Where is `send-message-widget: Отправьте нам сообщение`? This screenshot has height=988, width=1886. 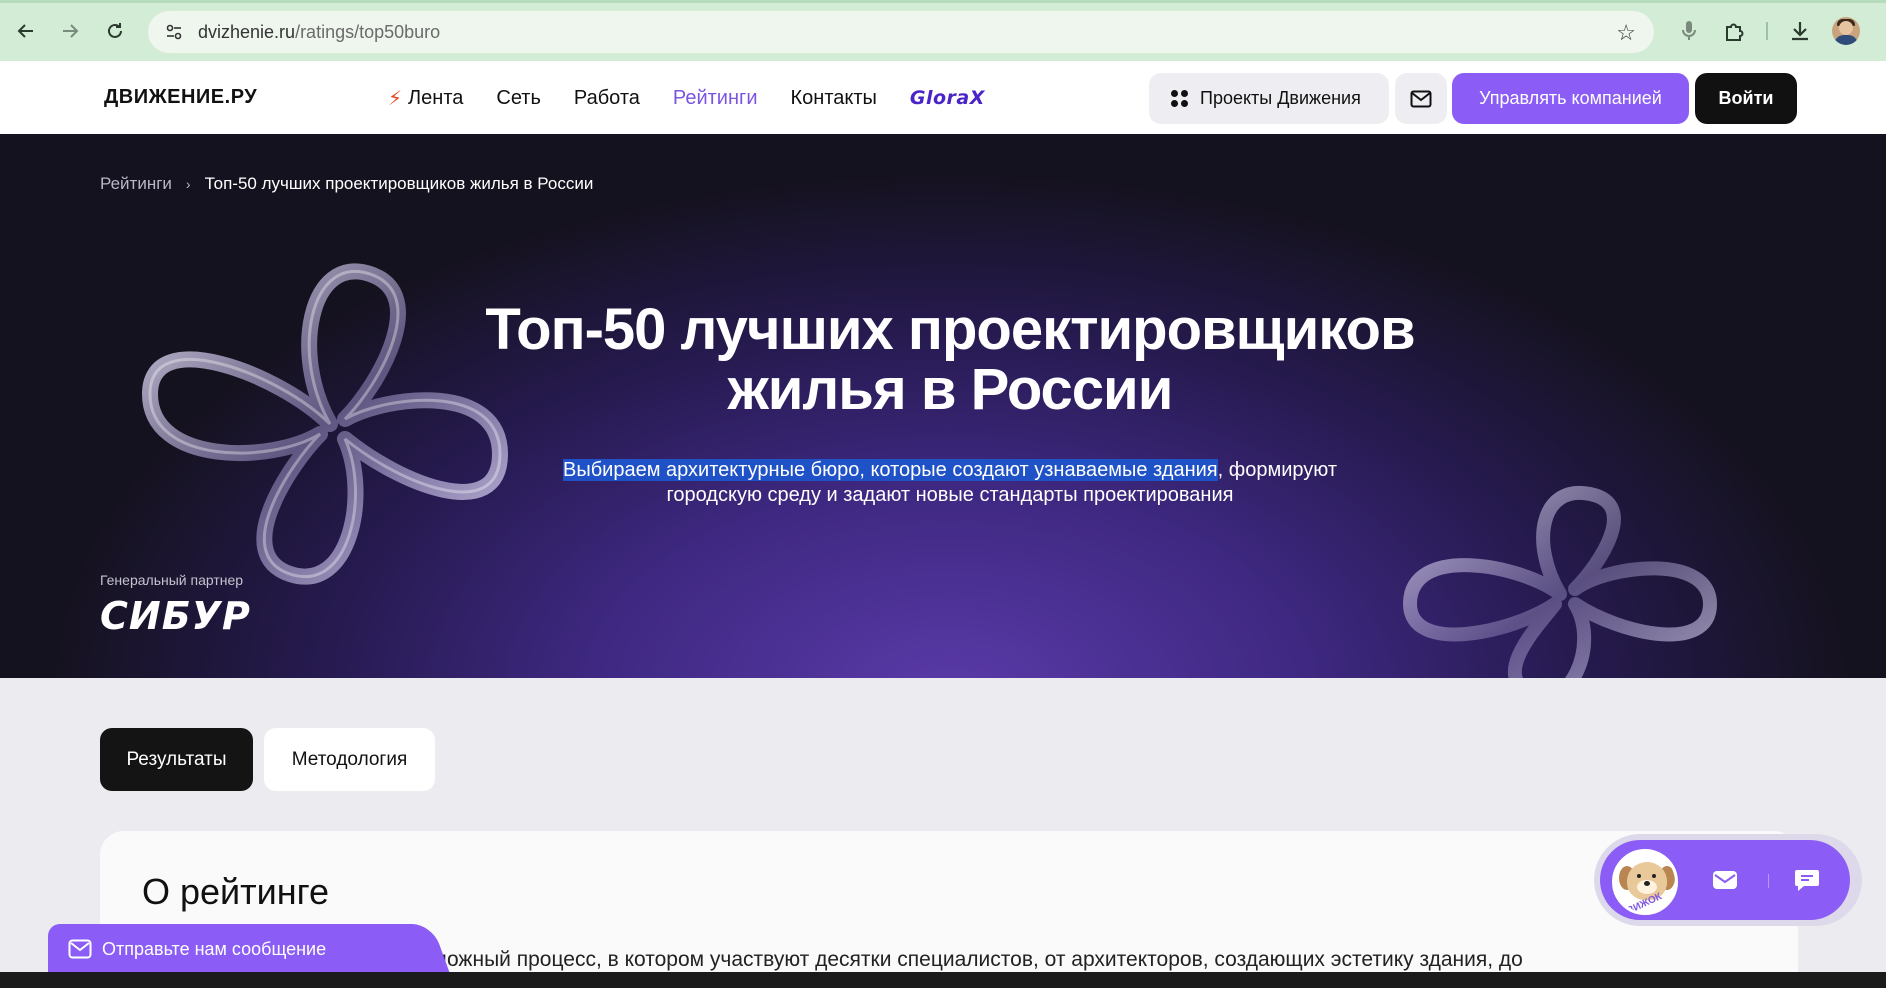
send-message-widget: Отправьте нам сообщение is located at coordinates (235, 949).